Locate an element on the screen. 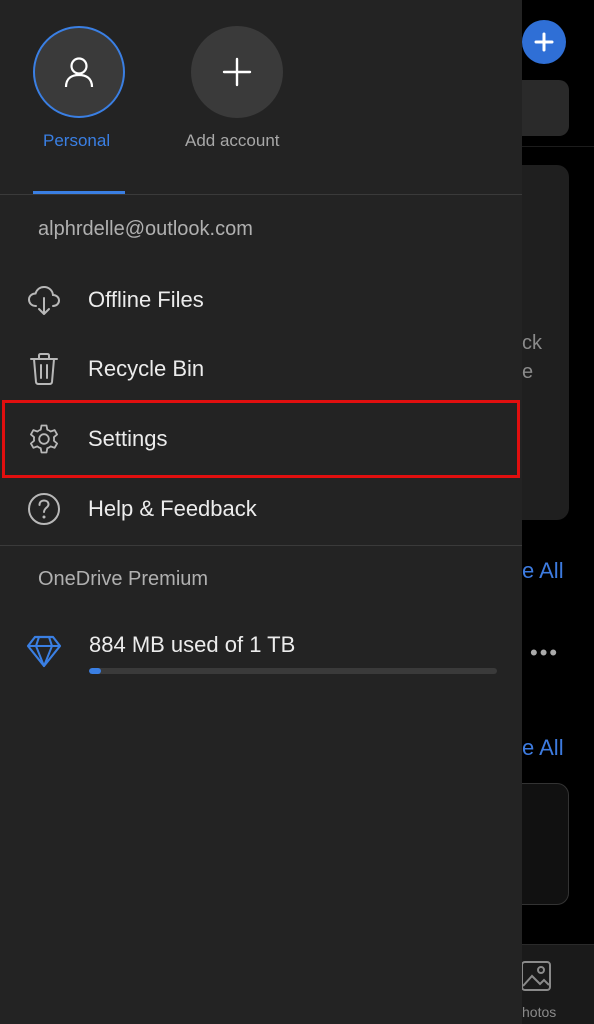  diamond-icon is located at coordinates (44, 651).